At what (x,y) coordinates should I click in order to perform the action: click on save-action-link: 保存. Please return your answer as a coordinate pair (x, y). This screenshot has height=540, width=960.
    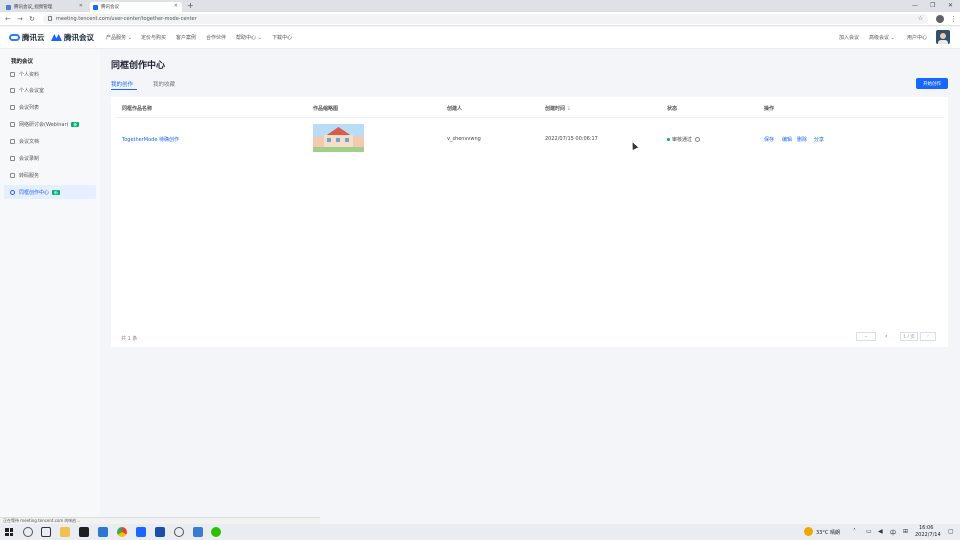
    Looking at the image, I should click on (769, 139).